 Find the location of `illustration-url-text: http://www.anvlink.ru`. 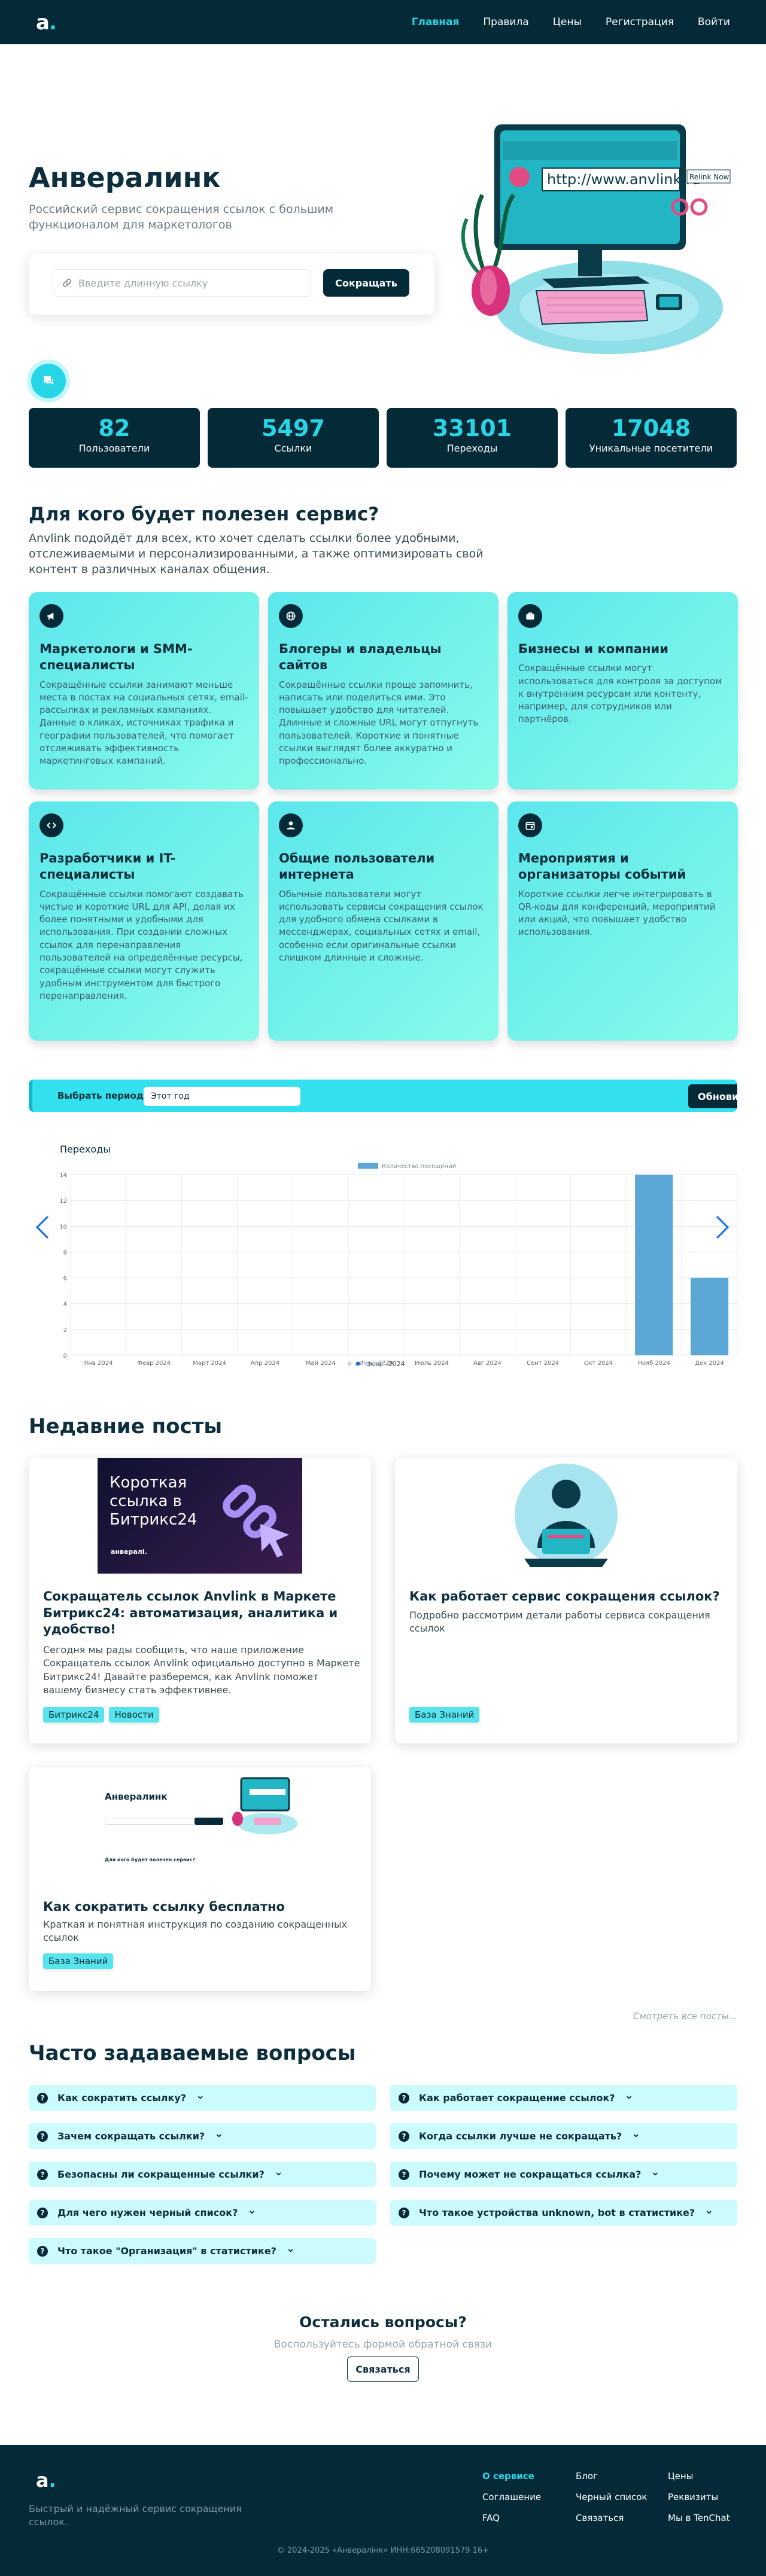

illustration-url-text: http://www.anvlink.ru is located at coordinates (624, 180).